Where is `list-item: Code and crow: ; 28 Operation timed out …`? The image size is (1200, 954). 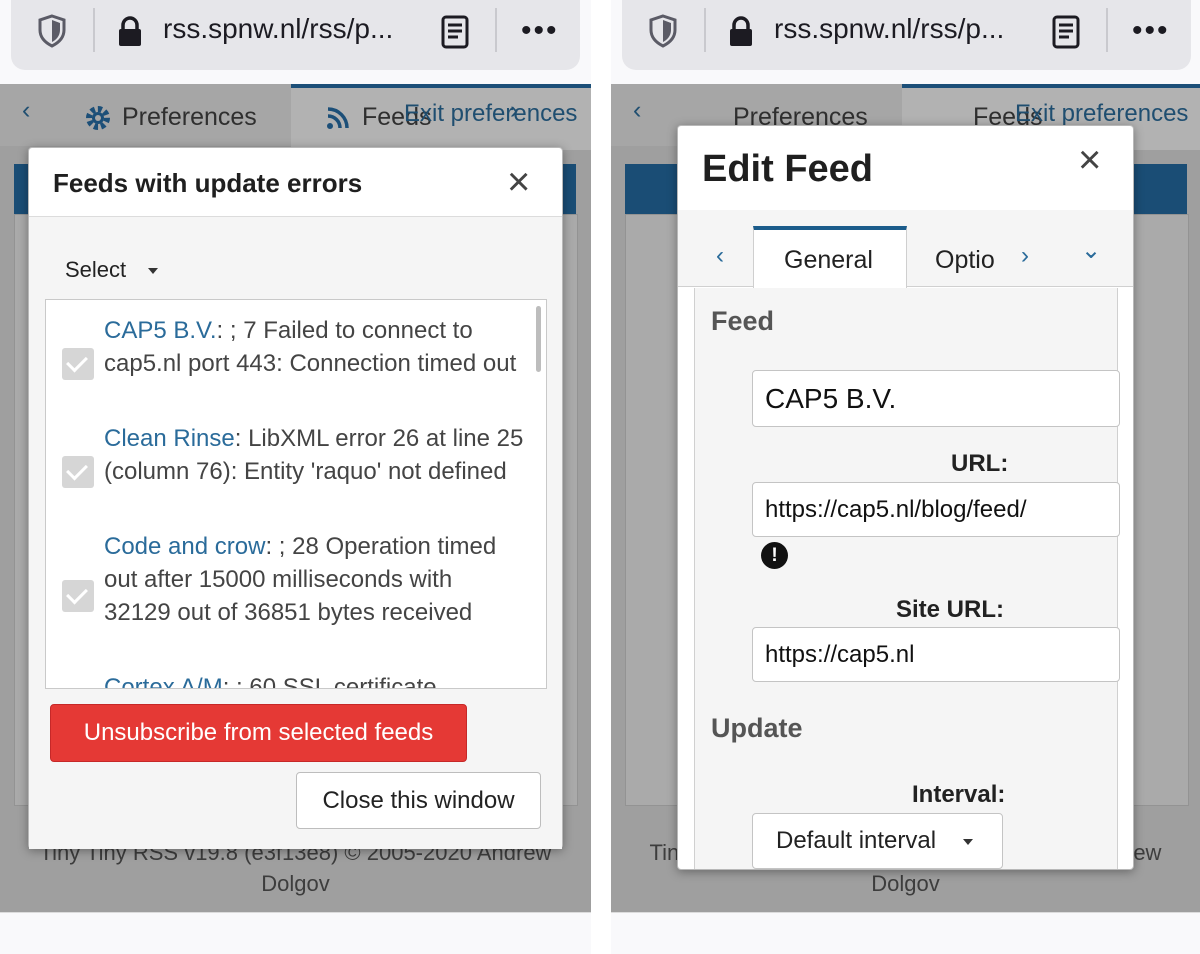
list-item: Code and crow: ; 28 Operation timed out … is located at coordinates (314, 579).